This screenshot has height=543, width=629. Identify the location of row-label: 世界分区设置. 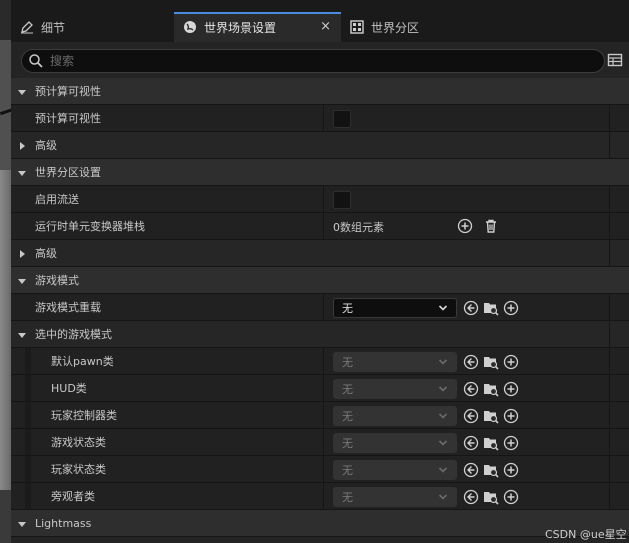
(68, 172).